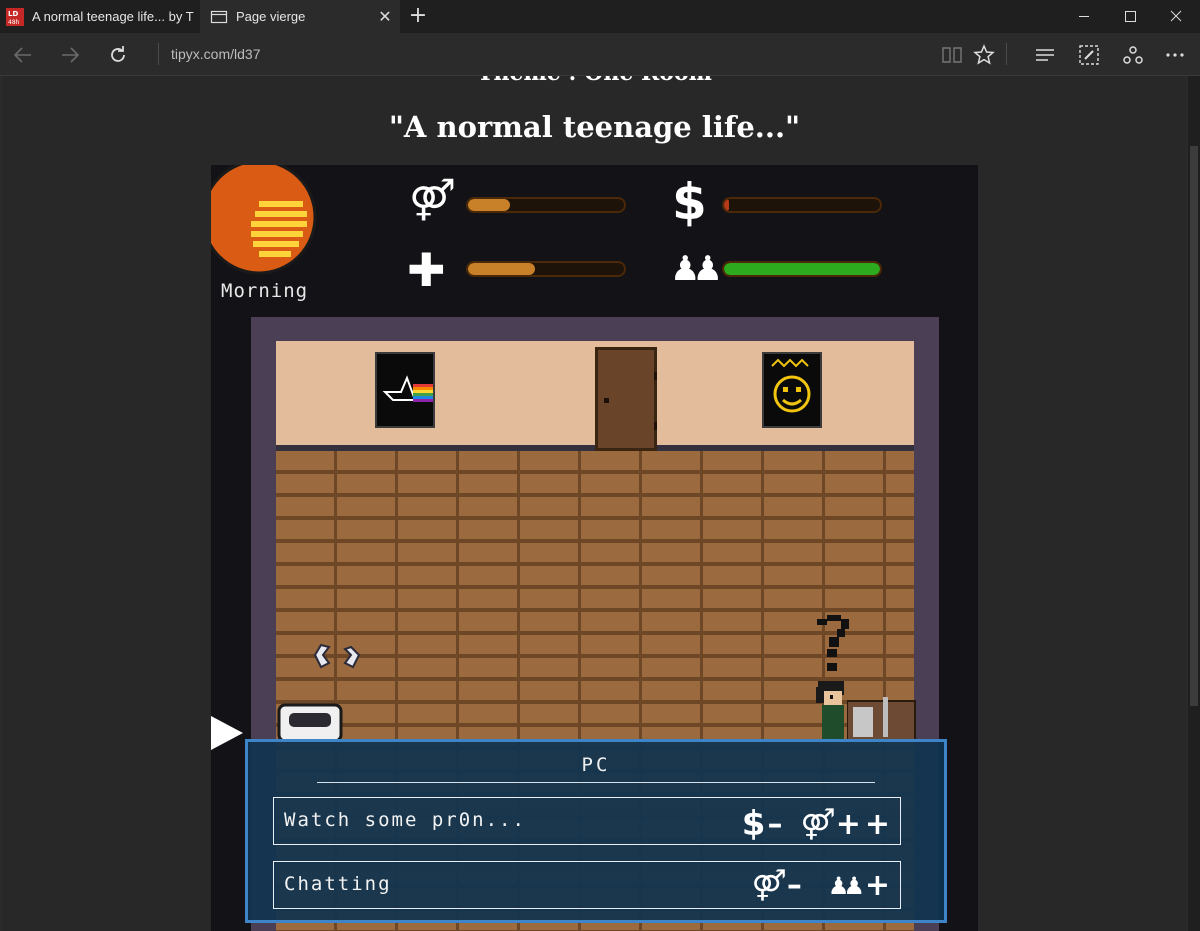  What do you see at coordinates (606, 400) in the screenshot?
I see `door-knob` at bounding box center [606, 400].